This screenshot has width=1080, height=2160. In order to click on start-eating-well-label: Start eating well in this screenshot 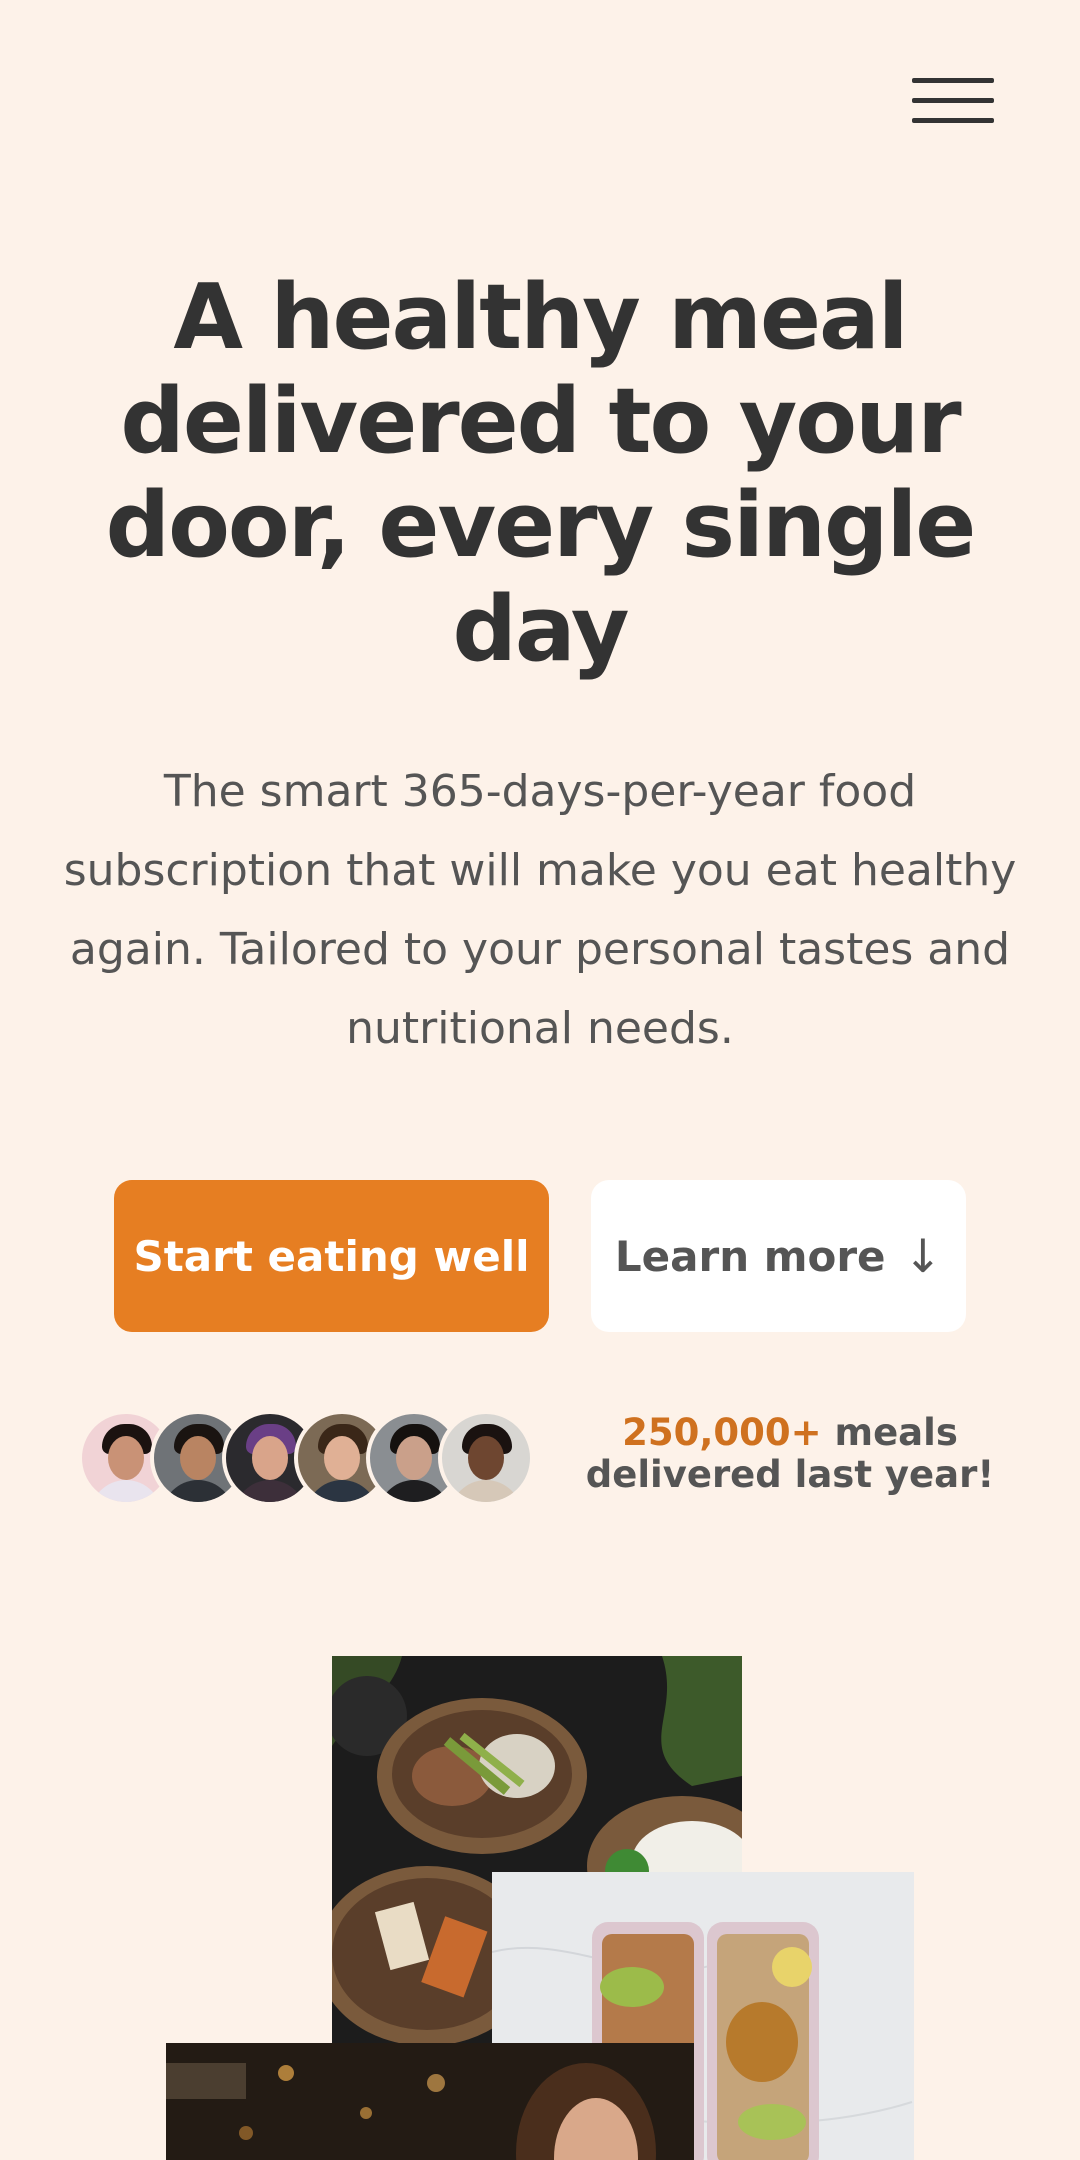, I will do `click(331, 1256)`.